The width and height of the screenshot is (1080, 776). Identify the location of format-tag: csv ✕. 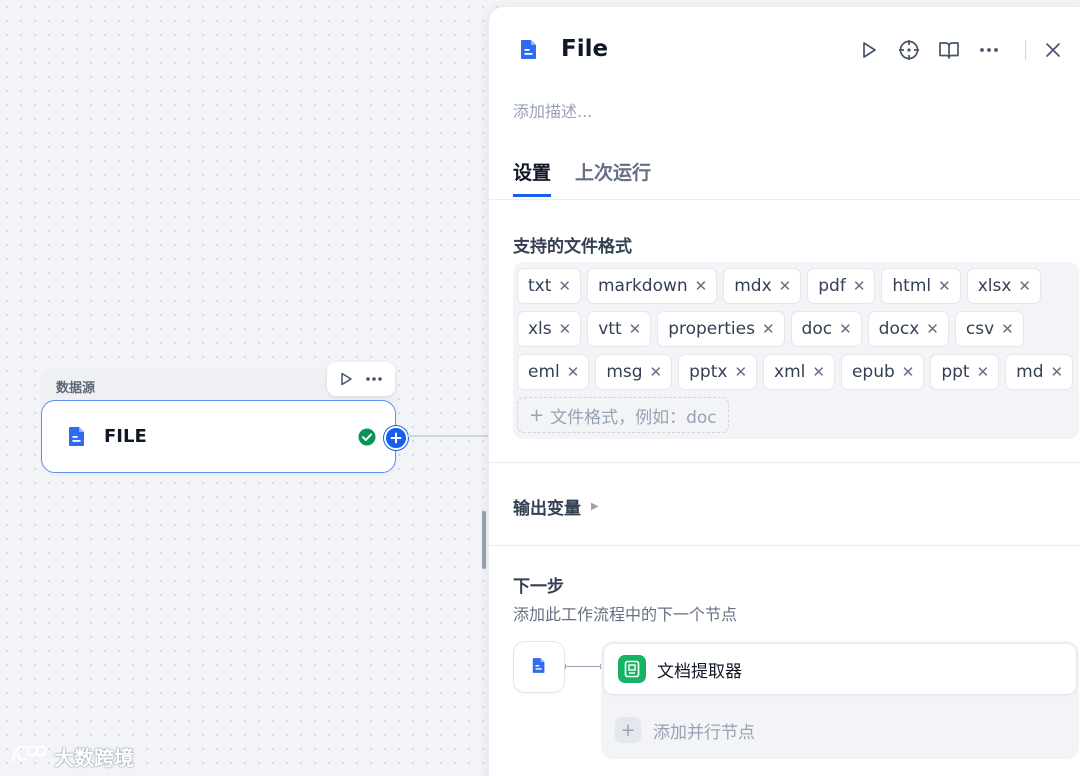
(989, 329).